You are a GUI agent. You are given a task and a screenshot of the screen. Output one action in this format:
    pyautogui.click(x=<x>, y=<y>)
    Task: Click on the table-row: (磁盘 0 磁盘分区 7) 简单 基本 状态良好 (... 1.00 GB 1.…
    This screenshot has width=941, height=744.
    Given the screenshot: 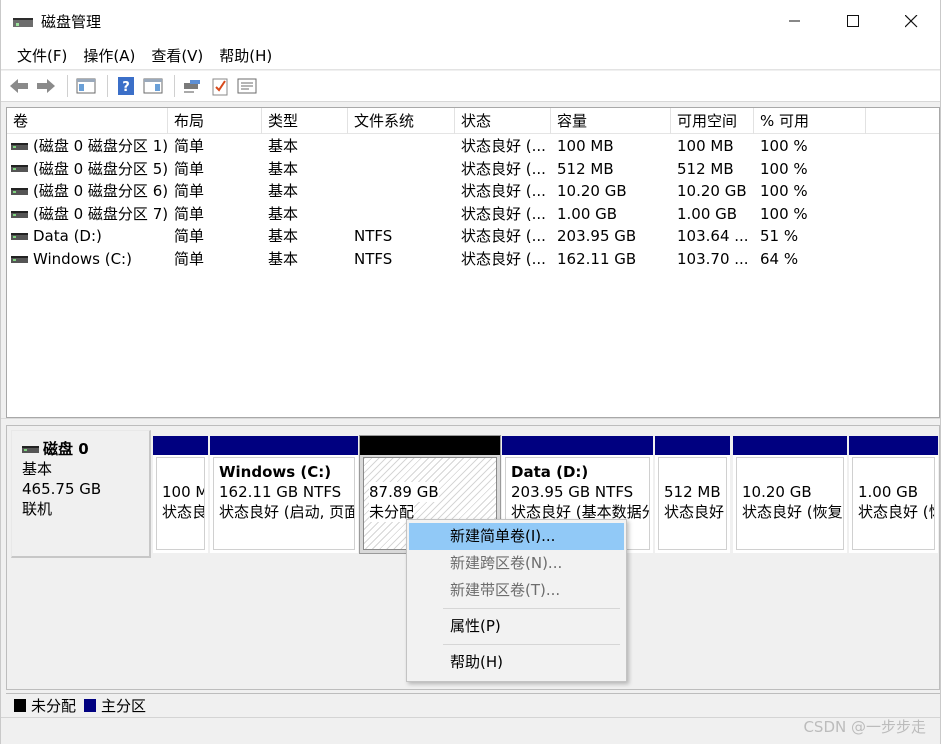 What is the action you would take?
    pyautogui.click(x=473, y=214)
    